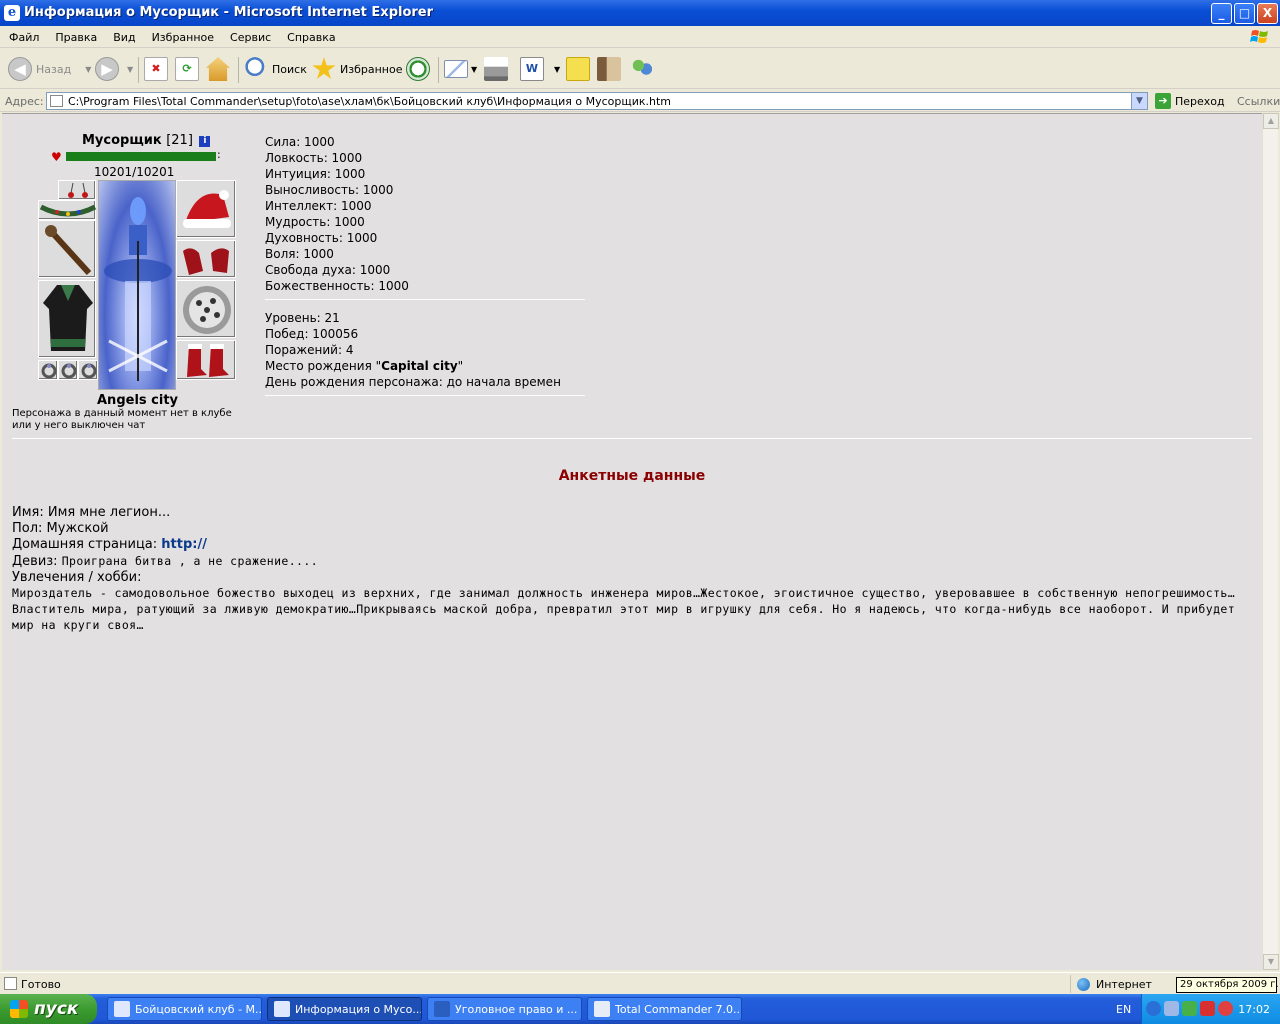 The width and height of the screenshot is (1280, 1024). I want to click on back-dropdown-icon: ▼, so click(88, 69).